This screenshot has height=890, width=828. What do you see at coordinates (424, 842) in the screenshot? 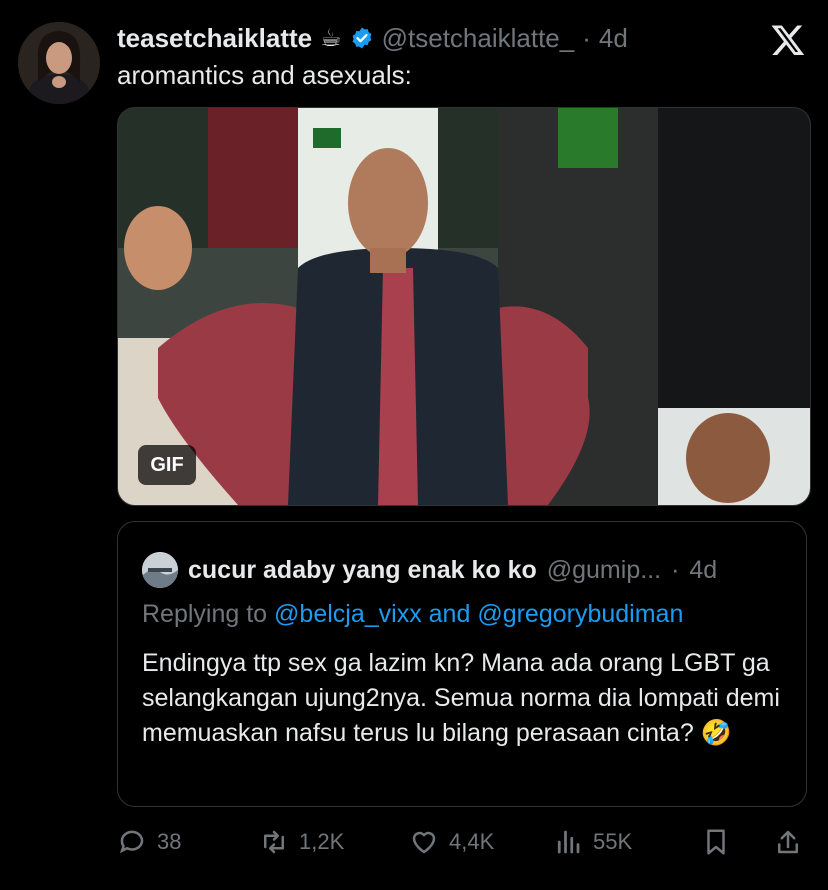
I see `heart-icon` at bounding box center [424, 842].